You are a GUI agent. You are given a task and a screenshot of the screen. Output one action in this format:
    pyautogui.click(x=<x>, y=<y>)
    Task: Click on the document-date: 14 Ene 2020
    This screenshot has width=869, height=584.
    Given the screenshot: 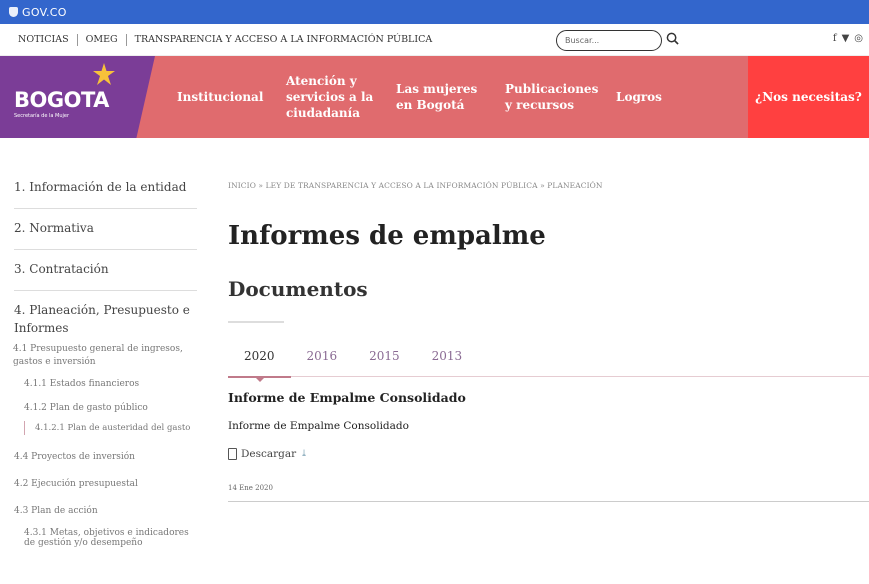 What is the action you would take?
    pyautogui.click(x=250, y=488)
    